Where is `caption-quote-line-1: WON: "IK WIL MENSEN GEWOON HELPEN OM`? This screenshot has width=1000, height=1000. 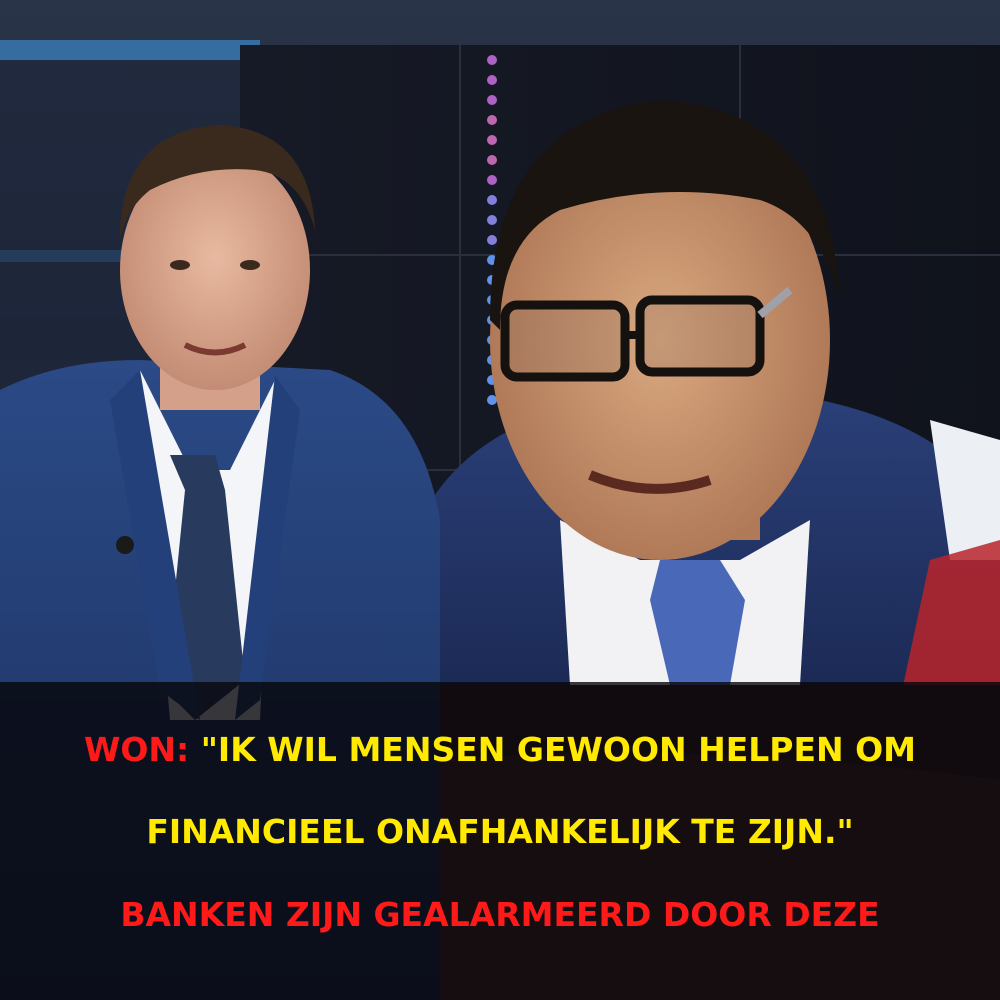
caption-quote-line-1: WON: "IK WIL MENSEN GEWOON HELPEN OM is located at coordinates (500, 750).